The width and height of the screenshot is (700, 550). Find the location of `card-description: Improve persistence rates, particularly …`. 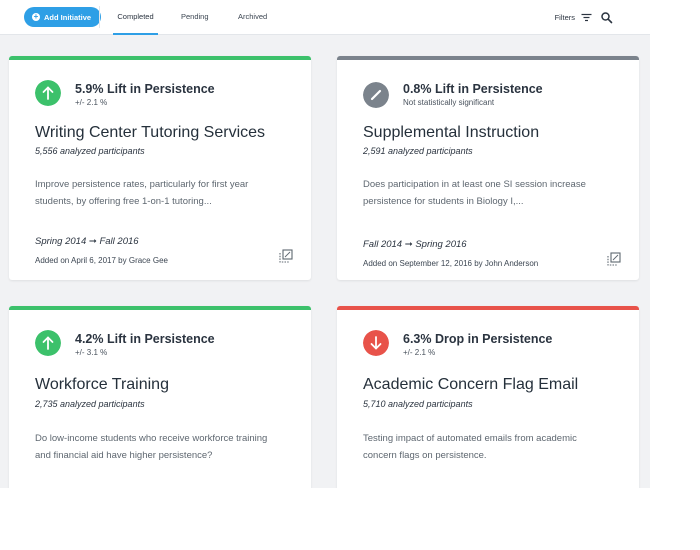

card-description: Improve persistence rates, particularly … is located at coordinates (142, 193).